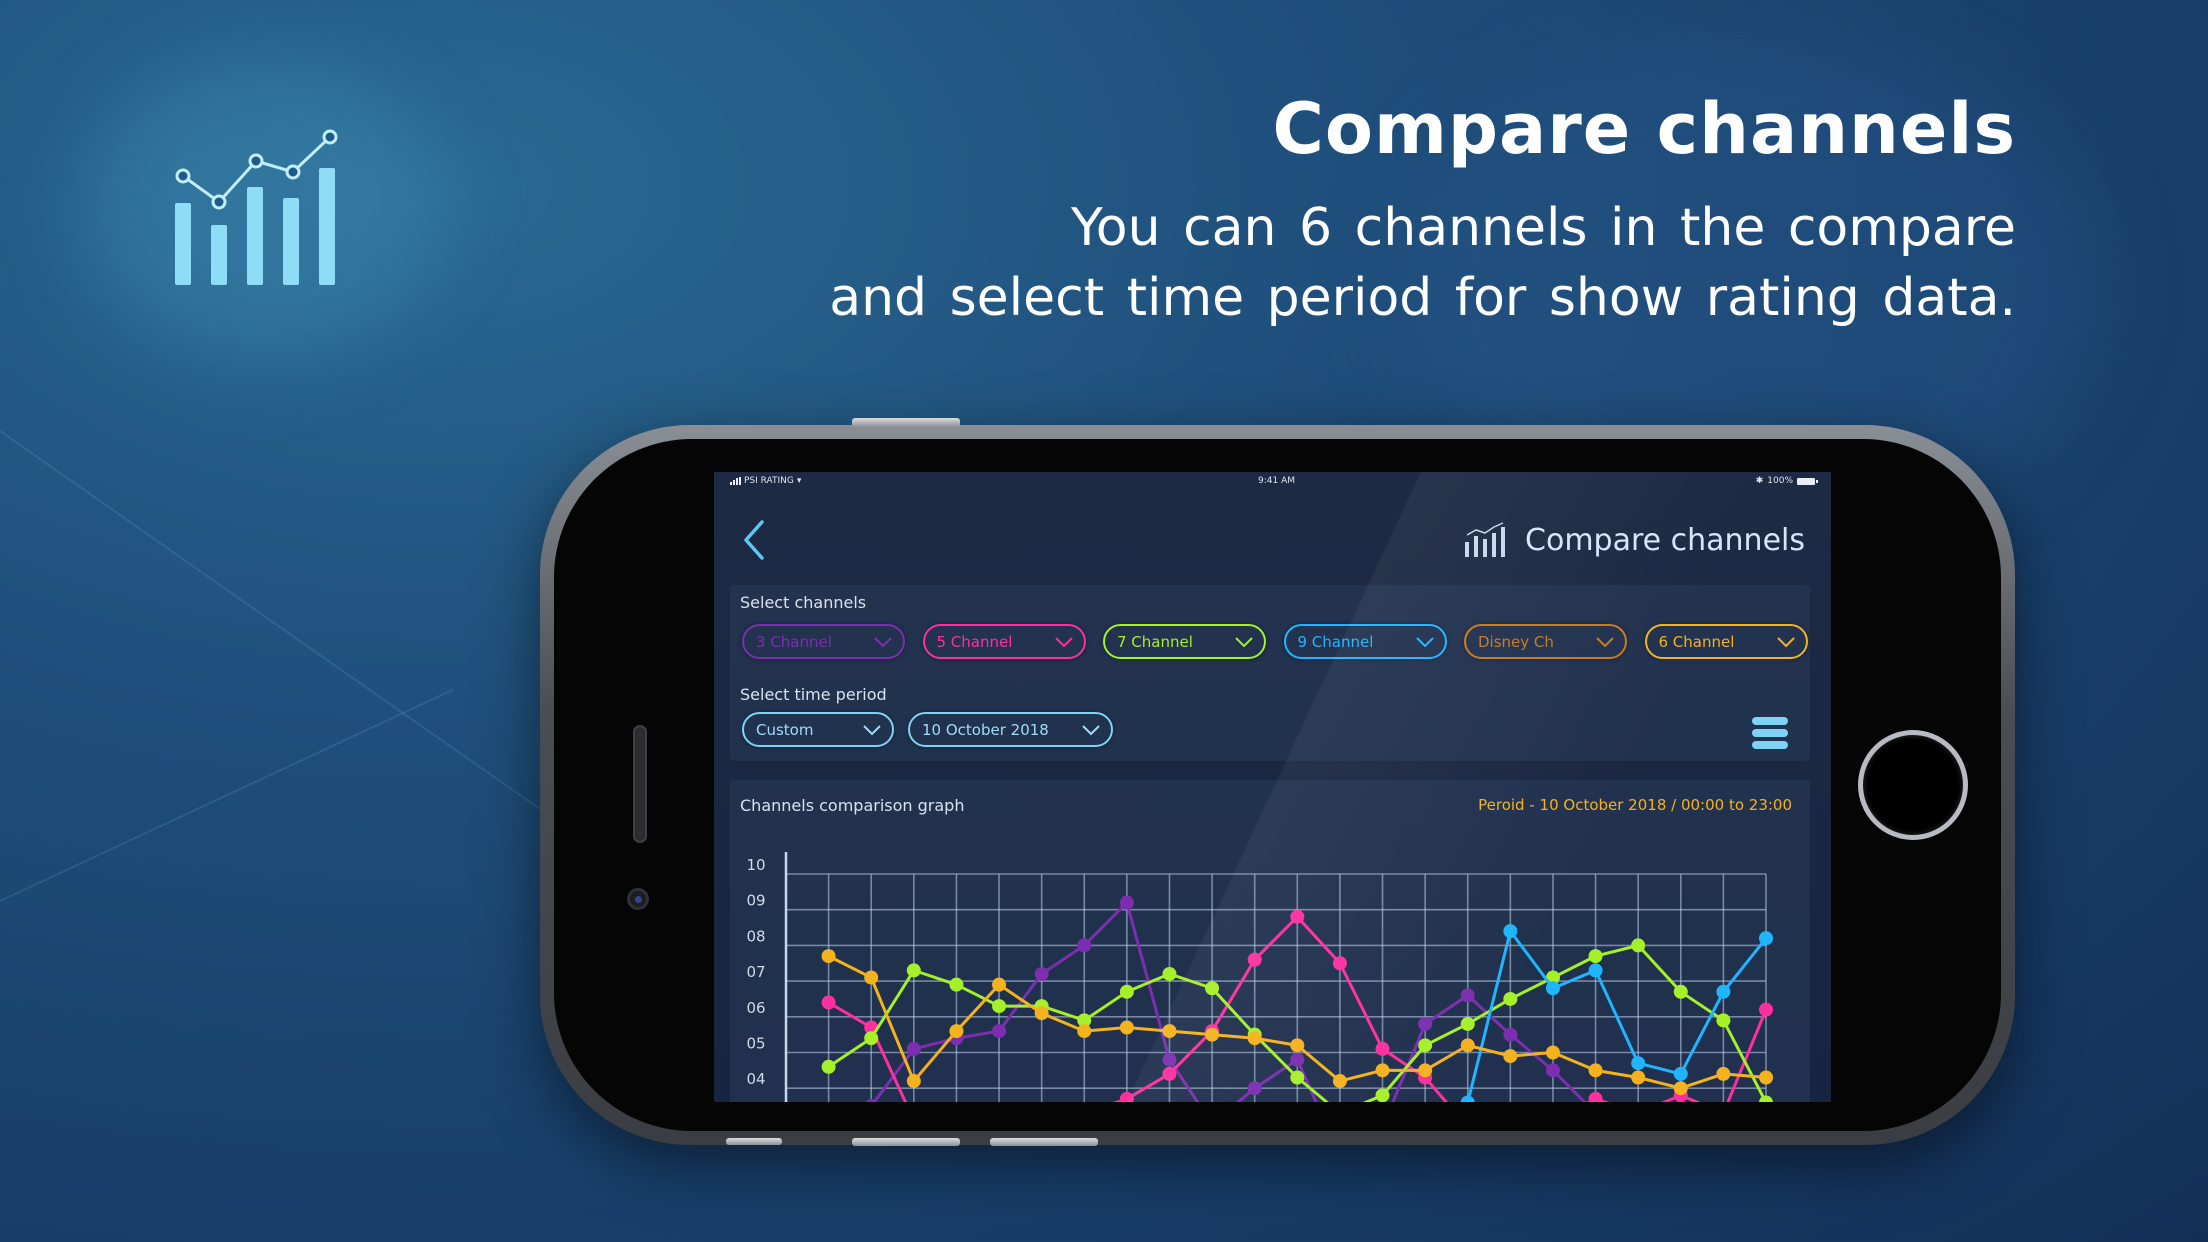  Describe the element at coordinates (755, 901) in the screenshot. I see `y-tick-label: 09` at that location.